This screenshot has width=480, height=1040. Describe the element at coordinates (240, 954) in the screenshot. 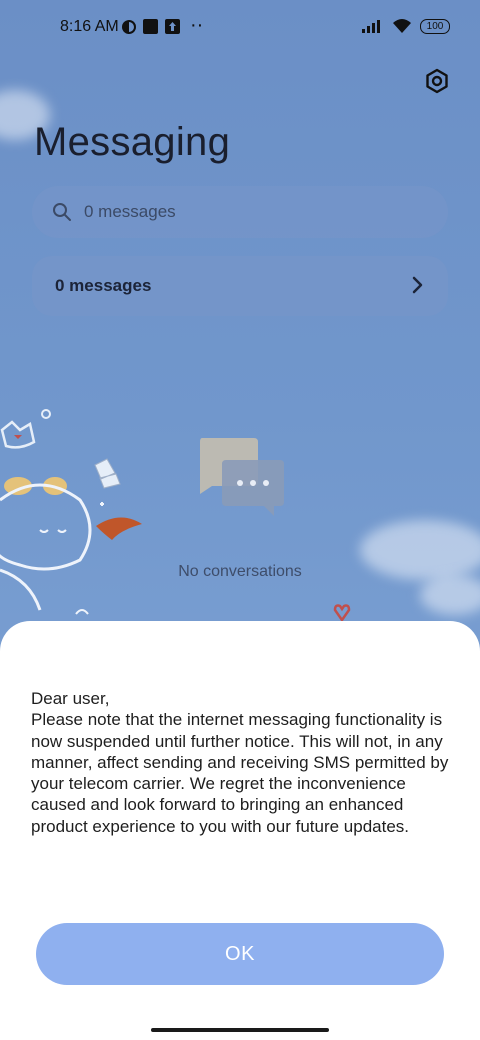

I see `ok-button: OK` at that location.